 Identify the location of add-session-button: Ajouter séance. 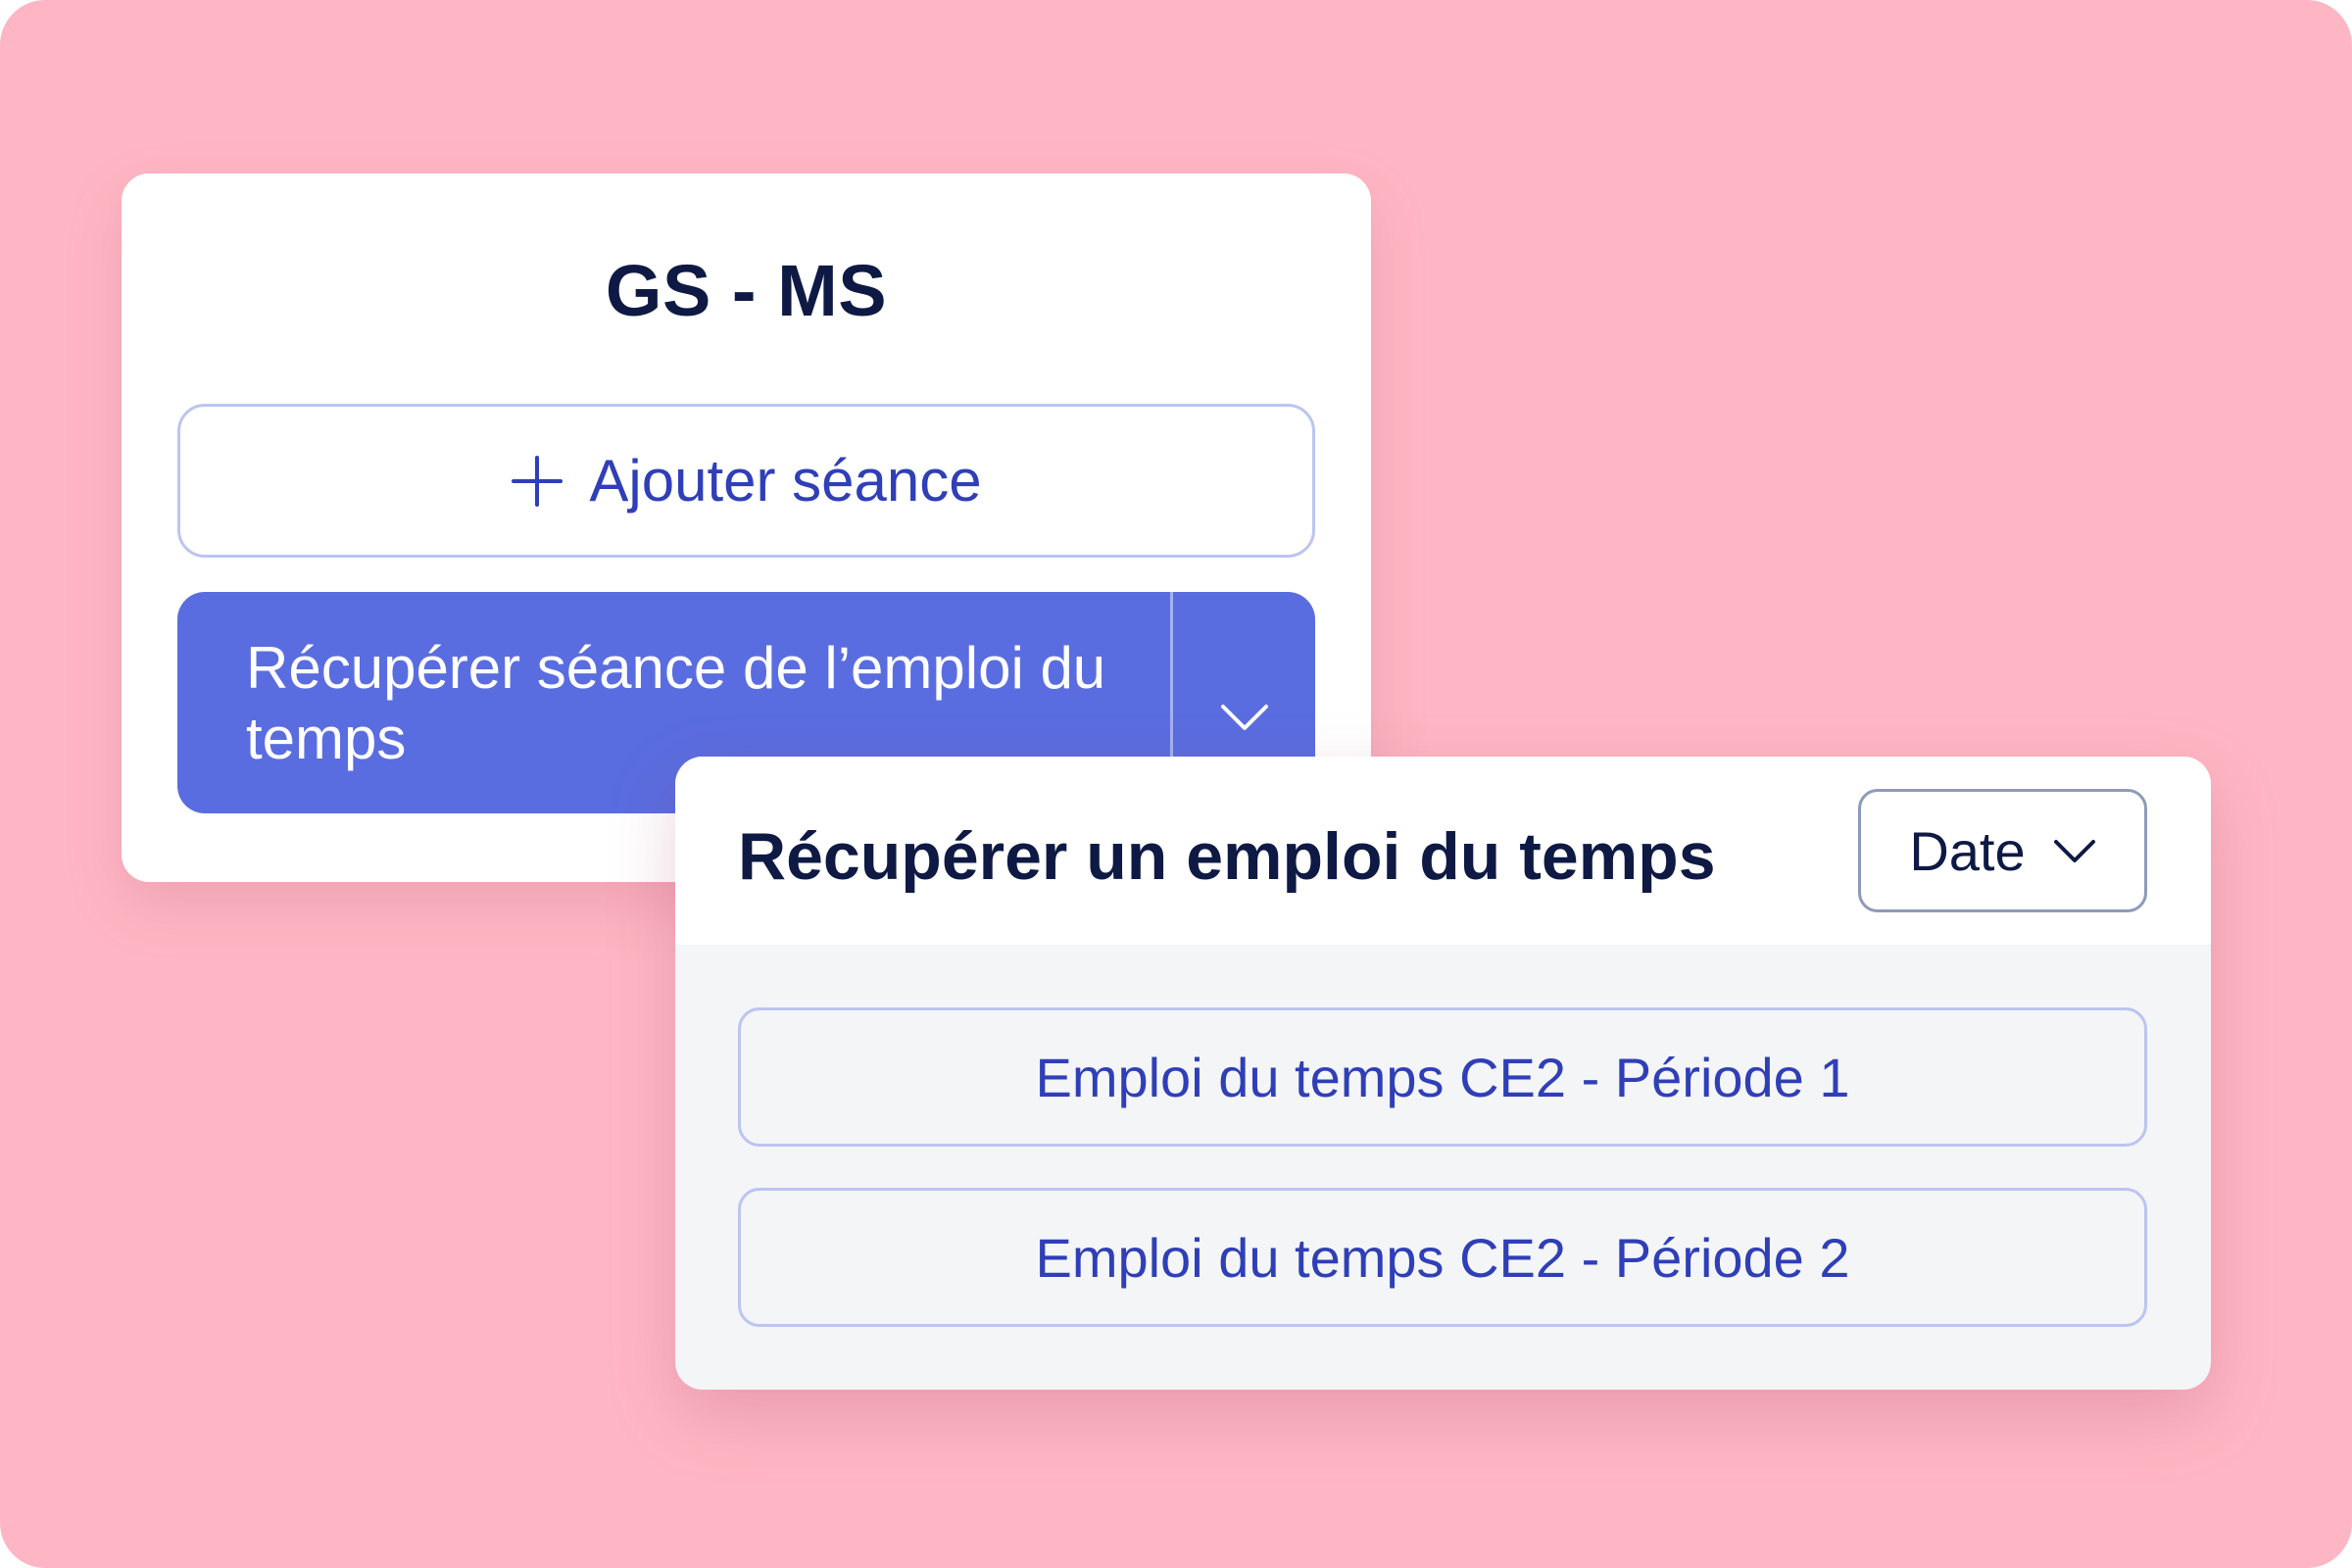
(746, 481).